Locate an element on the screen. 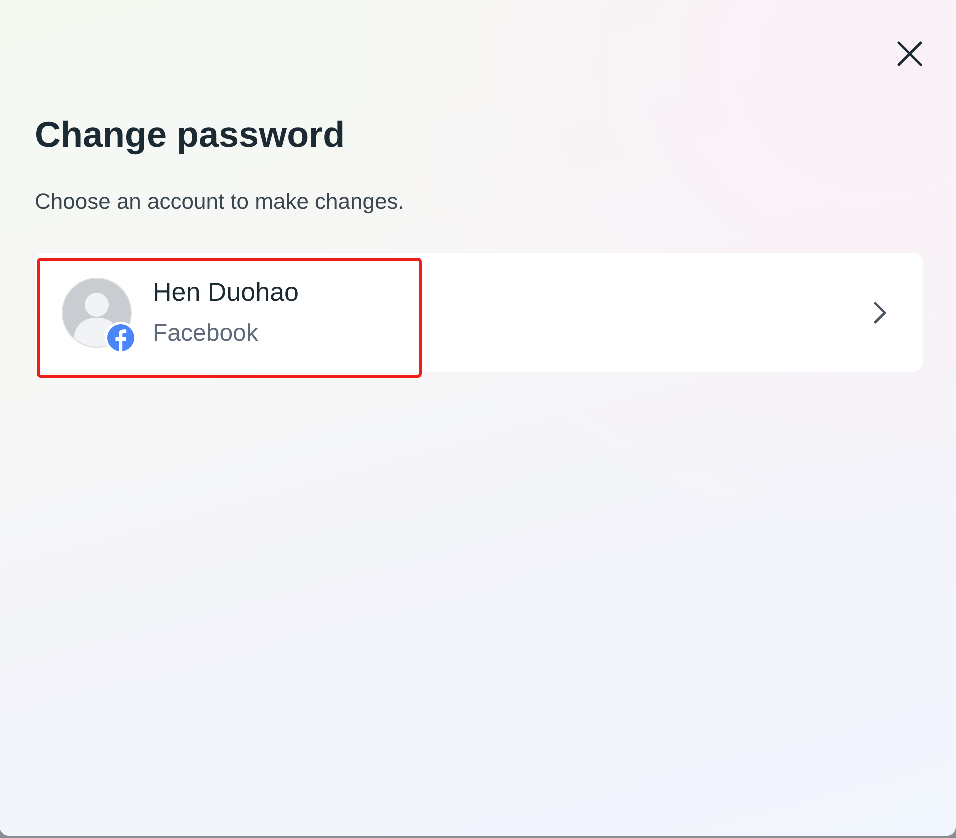  dialog-title: Change password is located at coordinates (190, 135).